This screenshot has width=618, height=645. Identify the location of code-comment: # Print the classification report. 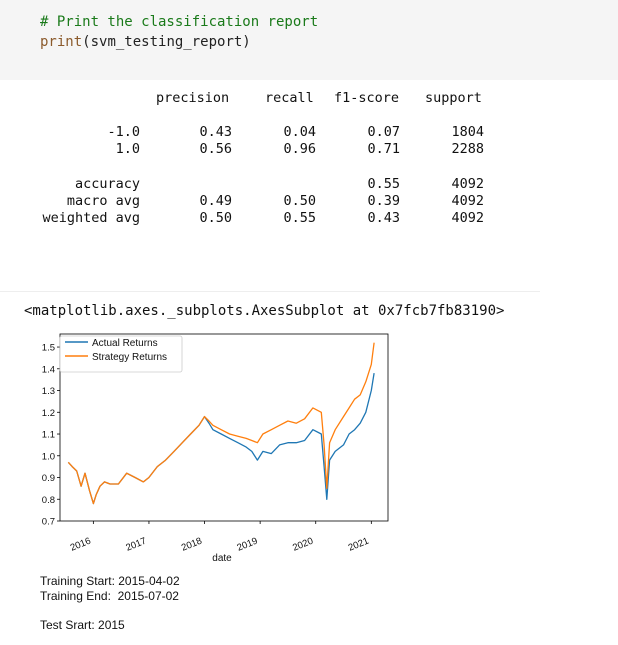
(179, 22).